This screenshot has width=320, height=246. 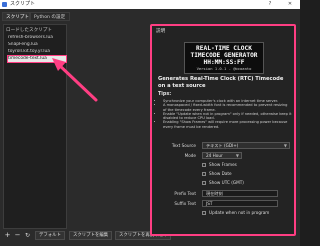 I want to click on show-utc-label: Show UTC (GMT), so click(x=226, y=182).